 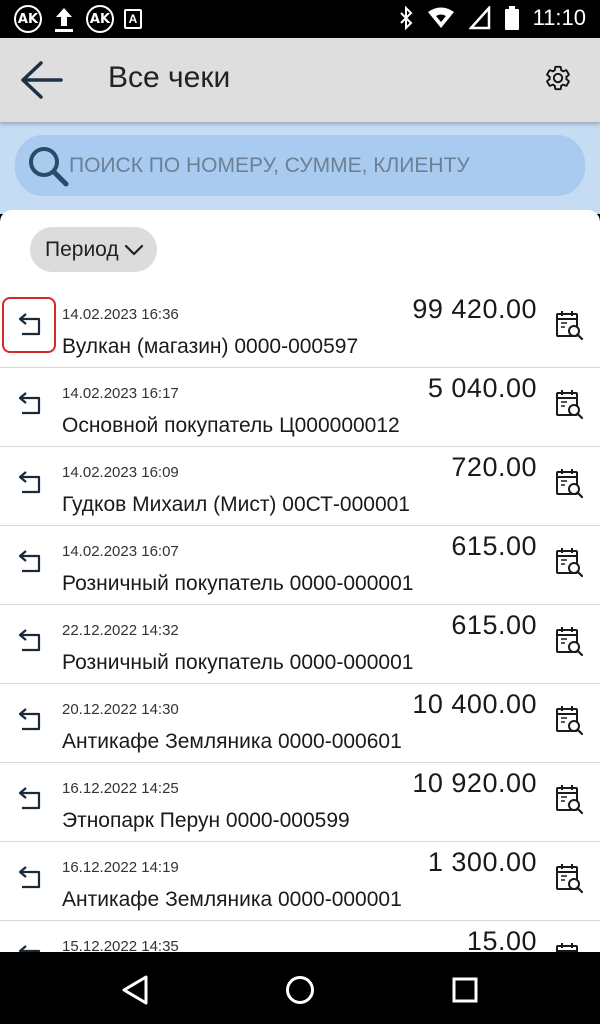 I want to click on system-nav-bar, so click(x=300, y=988).